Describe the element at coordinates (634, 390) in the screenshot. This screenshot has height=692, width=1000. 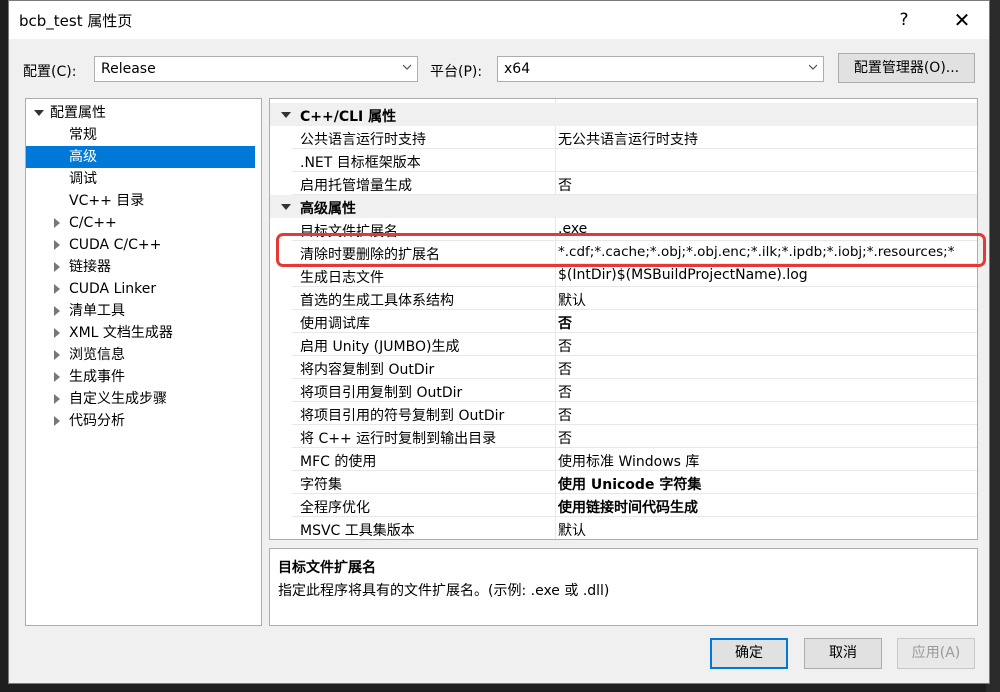
I see `property-row: 将项目引用复制到 OutDir 否` at that location.